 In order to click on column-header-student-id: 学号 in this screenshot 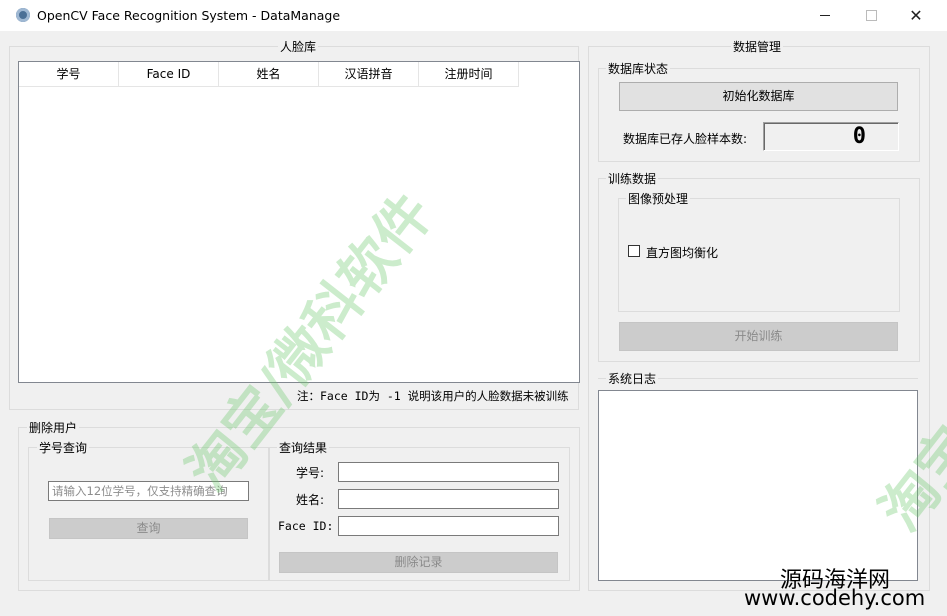, I will do `click(69, 74)`.